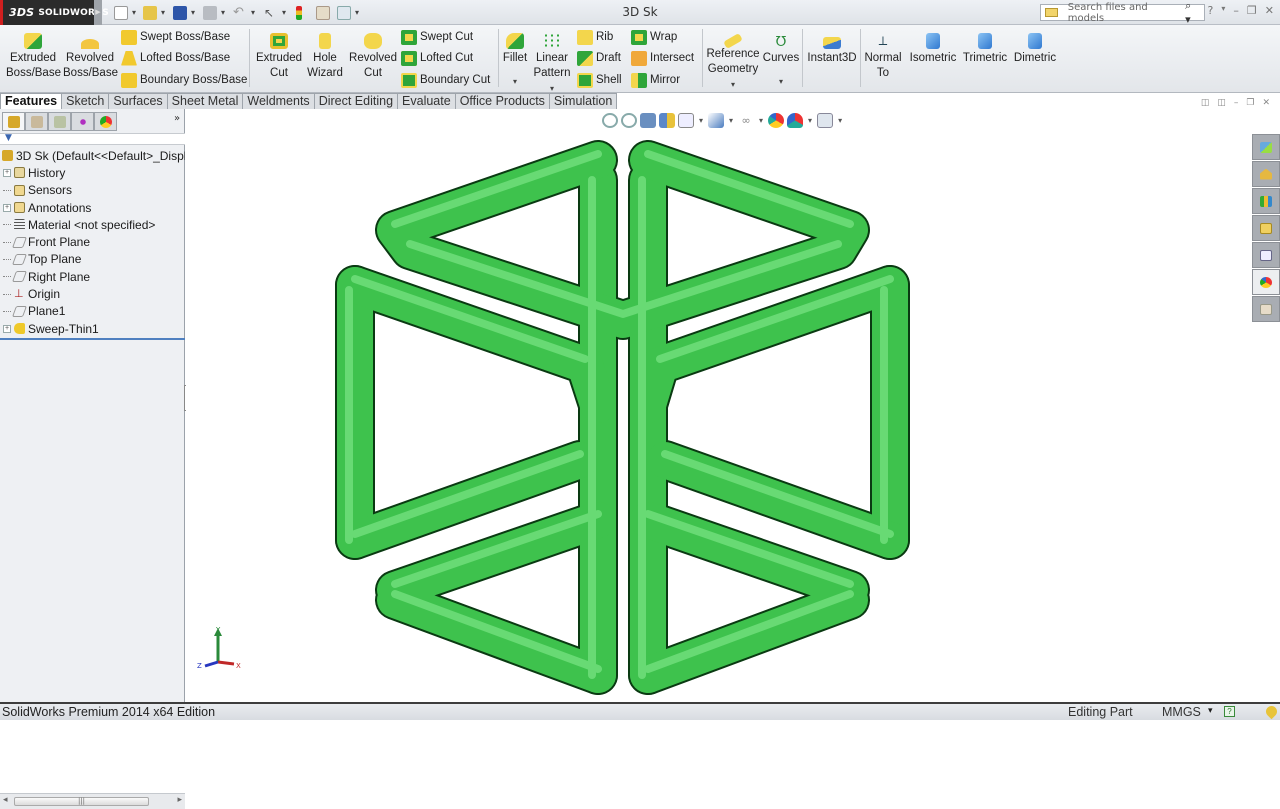 The image size is (1280, 809). Describe the element at coordinates (92, 190) in the screenshot. I see `tree-item-sensors: Sensors` at that location.